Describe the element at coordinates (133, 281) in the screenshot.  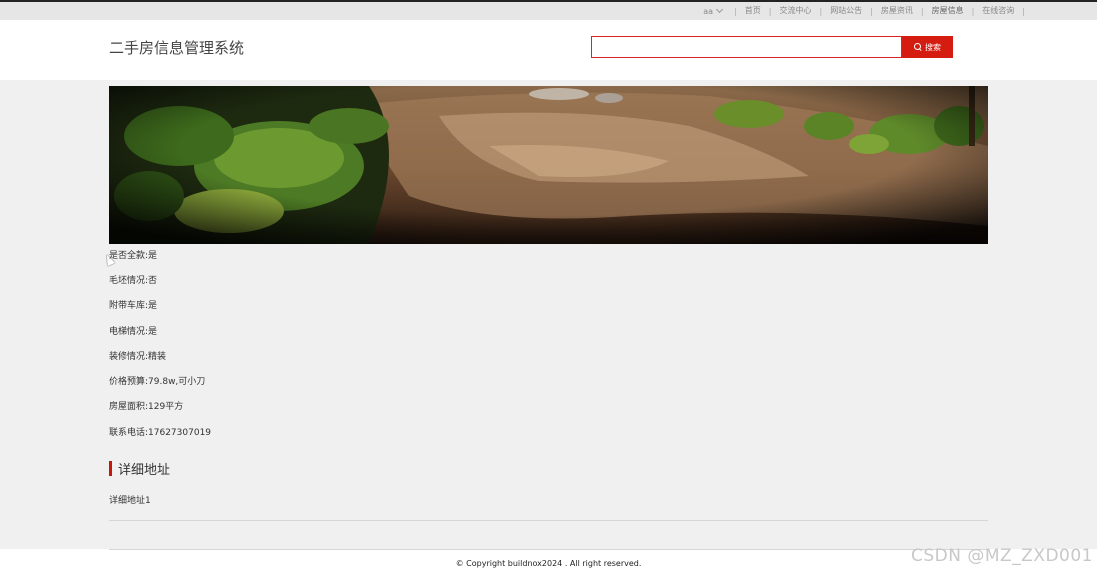
I see `detail-rough-condition: 毛坯情况:否` at that location.